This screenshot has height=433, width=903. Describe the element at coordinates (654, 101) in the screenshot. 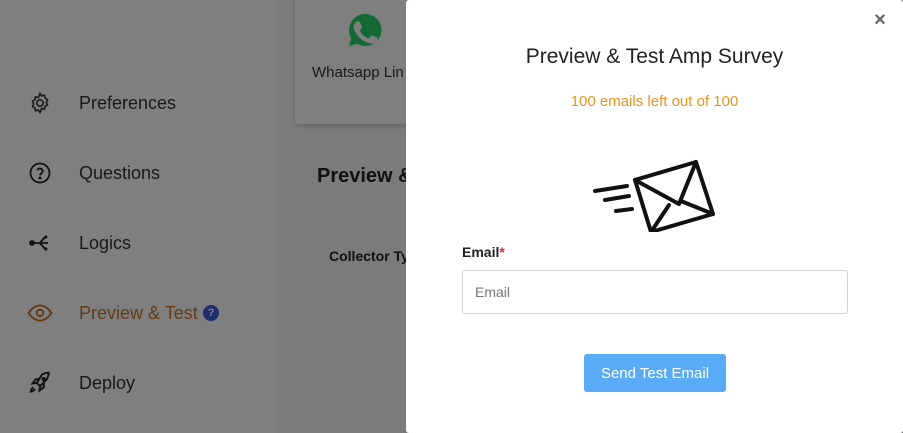

I see `email-quota-text: 100 emails left out of 100` at that location.